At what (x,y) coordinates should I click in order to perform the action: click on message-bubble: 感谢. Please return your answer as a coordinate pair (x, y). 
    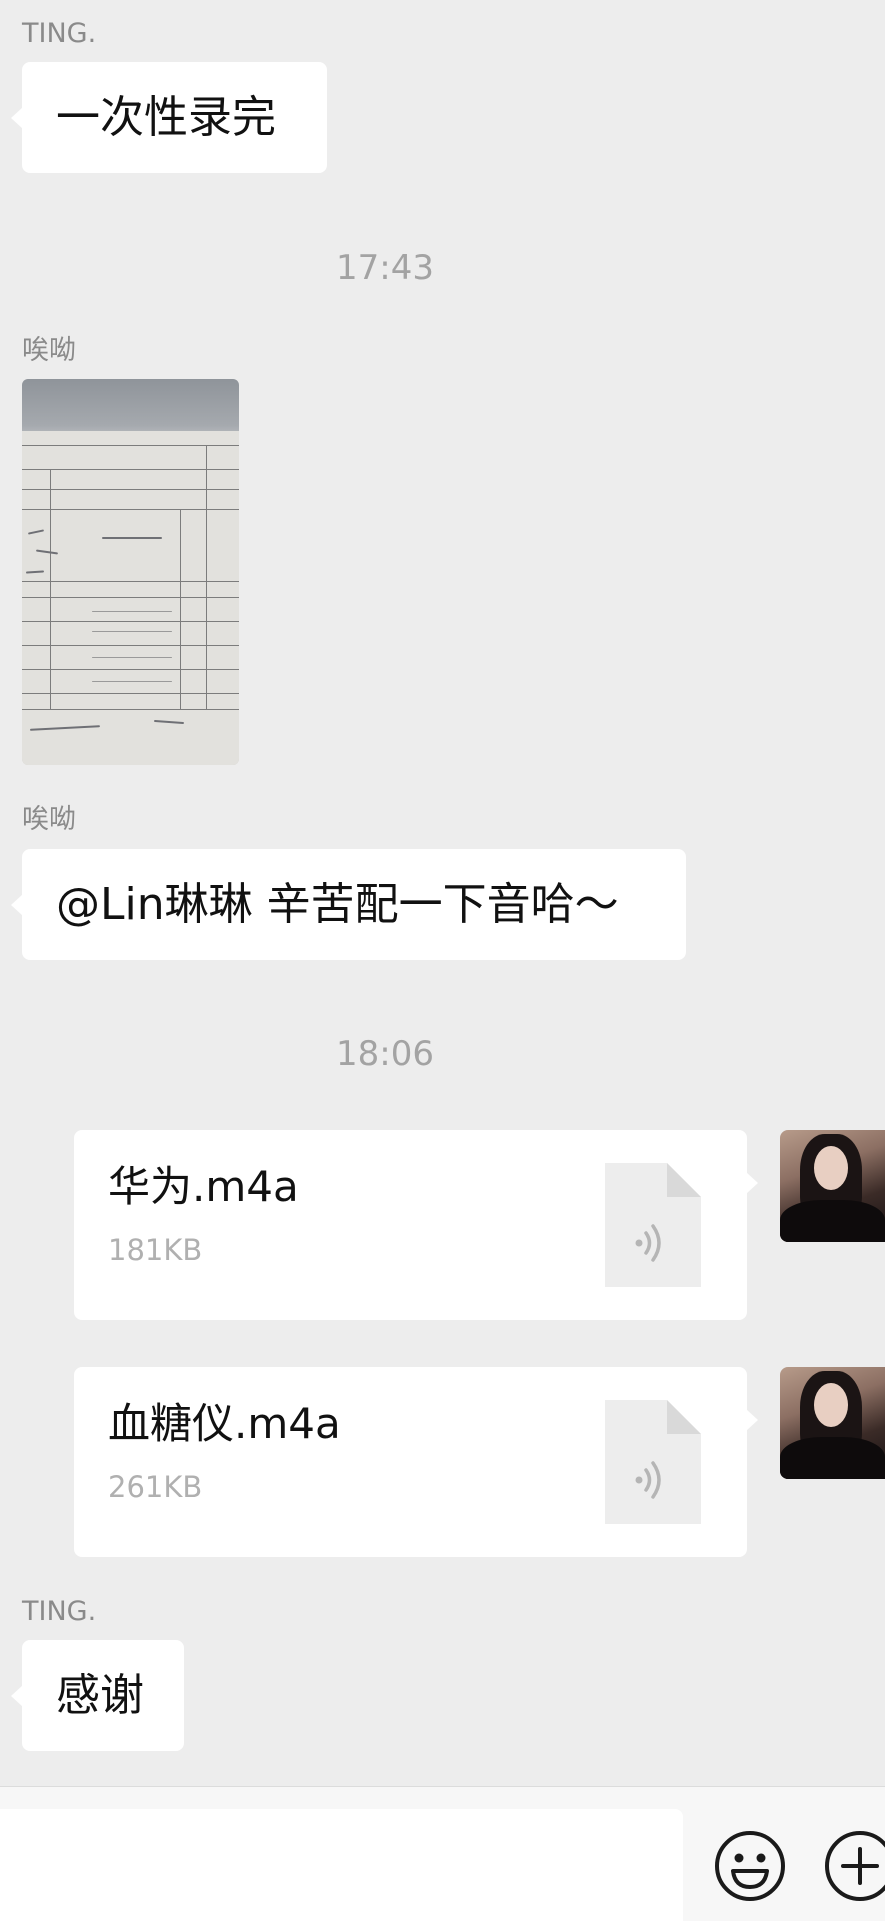
    Looking at the image, I should click on (97, 1695).